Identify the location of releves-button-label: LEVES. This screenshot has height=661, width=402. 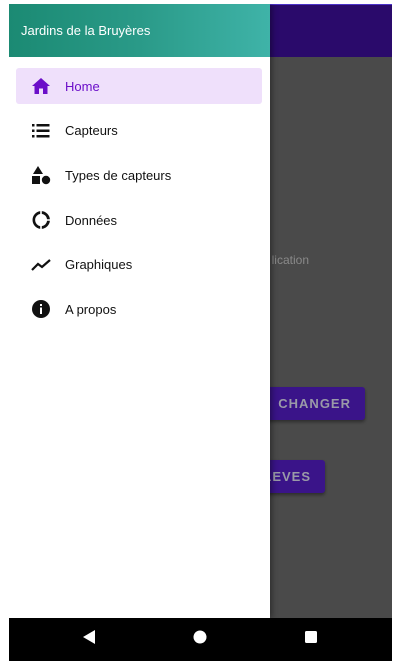
(287, 476).